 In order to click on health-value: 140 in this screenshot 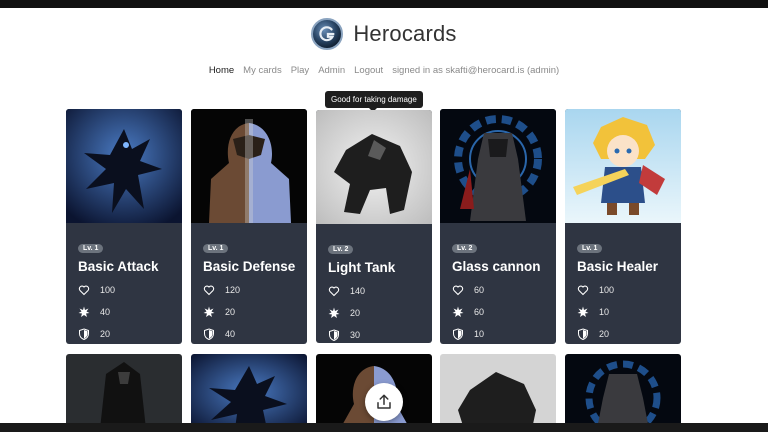, I will do `click(358, 290)`.